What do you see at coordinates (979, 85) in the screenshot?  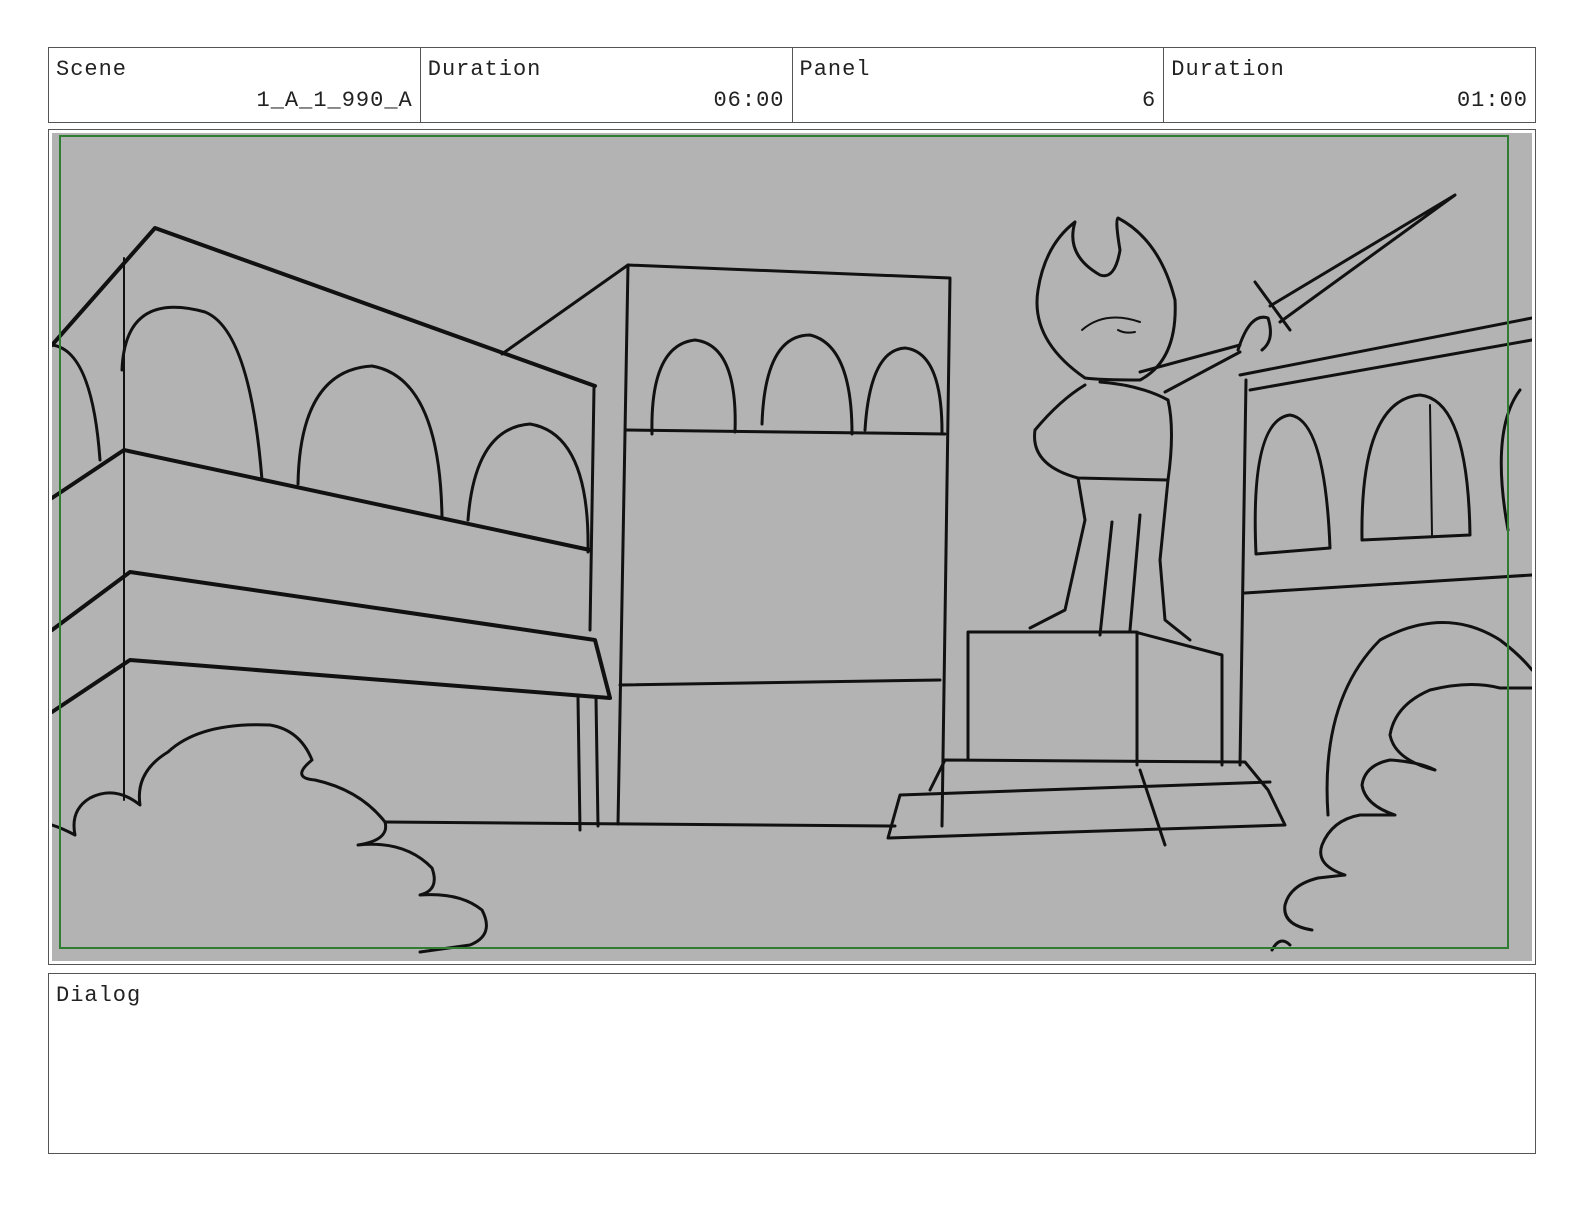 I see `panel-cell: Panel 6` at bounding box center [979, 85].